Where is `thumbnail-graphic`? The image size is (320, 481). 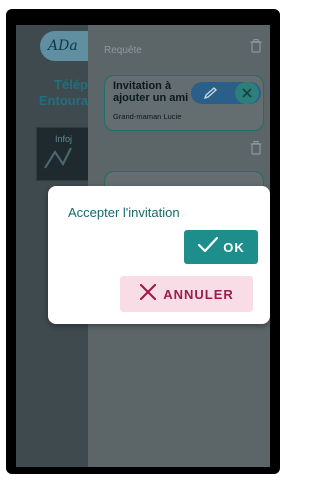 thumbnail-graphic is located at coordinates (58, 158).